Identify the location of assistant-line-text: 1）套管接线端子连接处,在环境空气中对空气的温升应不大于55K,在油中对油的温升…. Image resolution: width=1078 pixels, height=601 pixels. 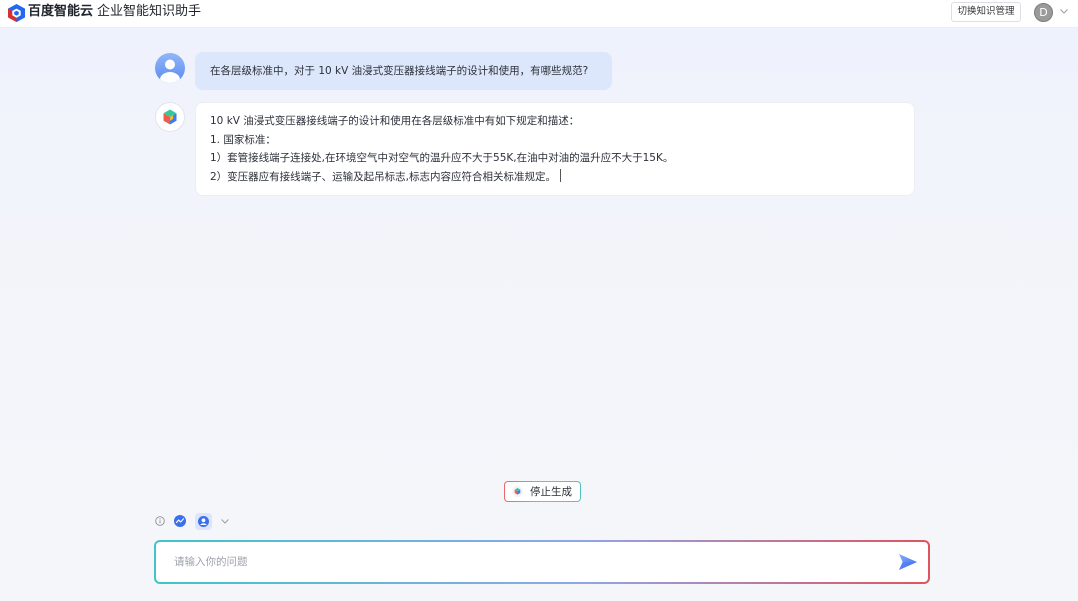
(442, 158).